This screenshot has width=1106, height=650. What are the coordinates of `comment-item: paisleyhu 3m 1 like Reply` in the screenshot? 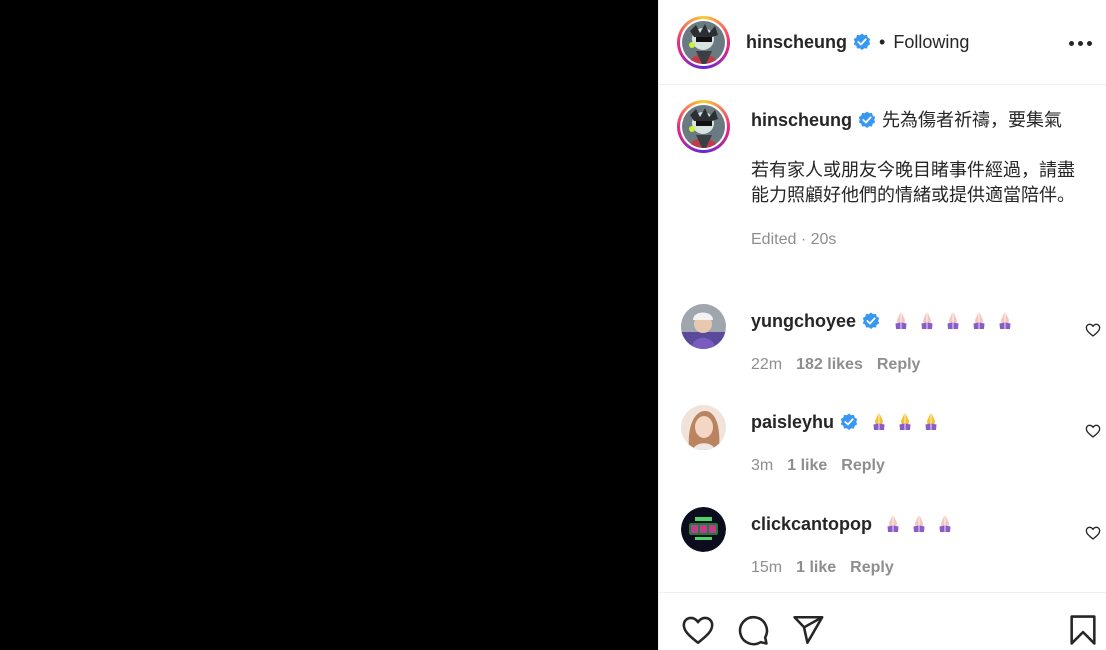 It's located at (891, 445).